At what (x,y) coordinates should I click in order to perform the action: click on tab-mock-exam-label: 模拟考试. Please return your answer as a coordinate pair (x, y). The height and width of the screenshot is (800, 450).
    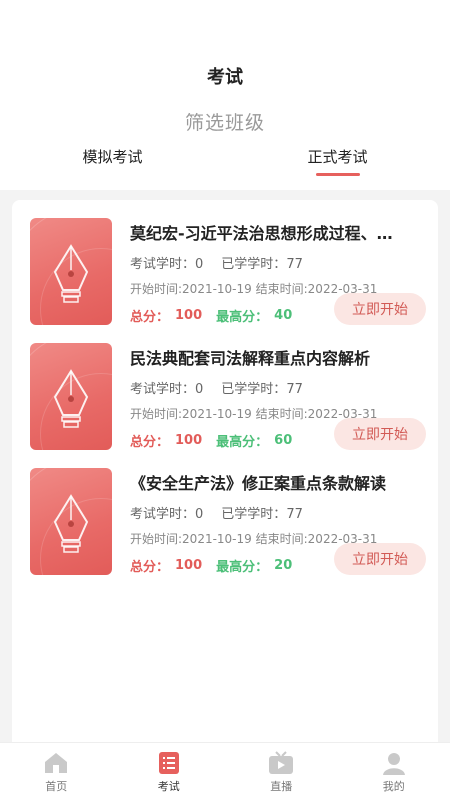
    Looking at the image, I should click on (112, 156).